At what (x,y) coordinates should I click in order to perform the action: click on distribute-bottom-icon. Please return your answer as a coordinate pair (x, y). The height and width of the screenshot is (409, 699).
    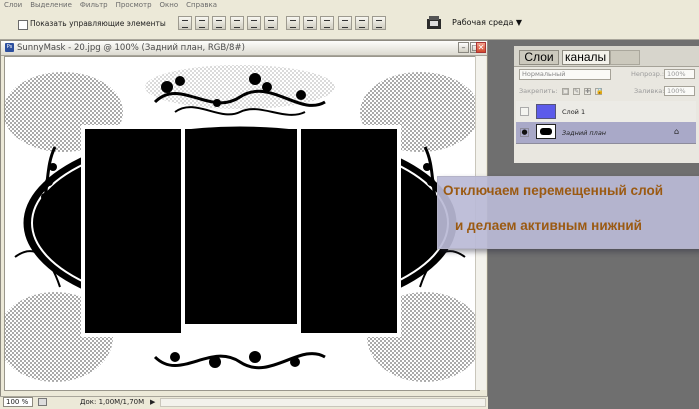
    Looking at the image, I should click on (327, 23).